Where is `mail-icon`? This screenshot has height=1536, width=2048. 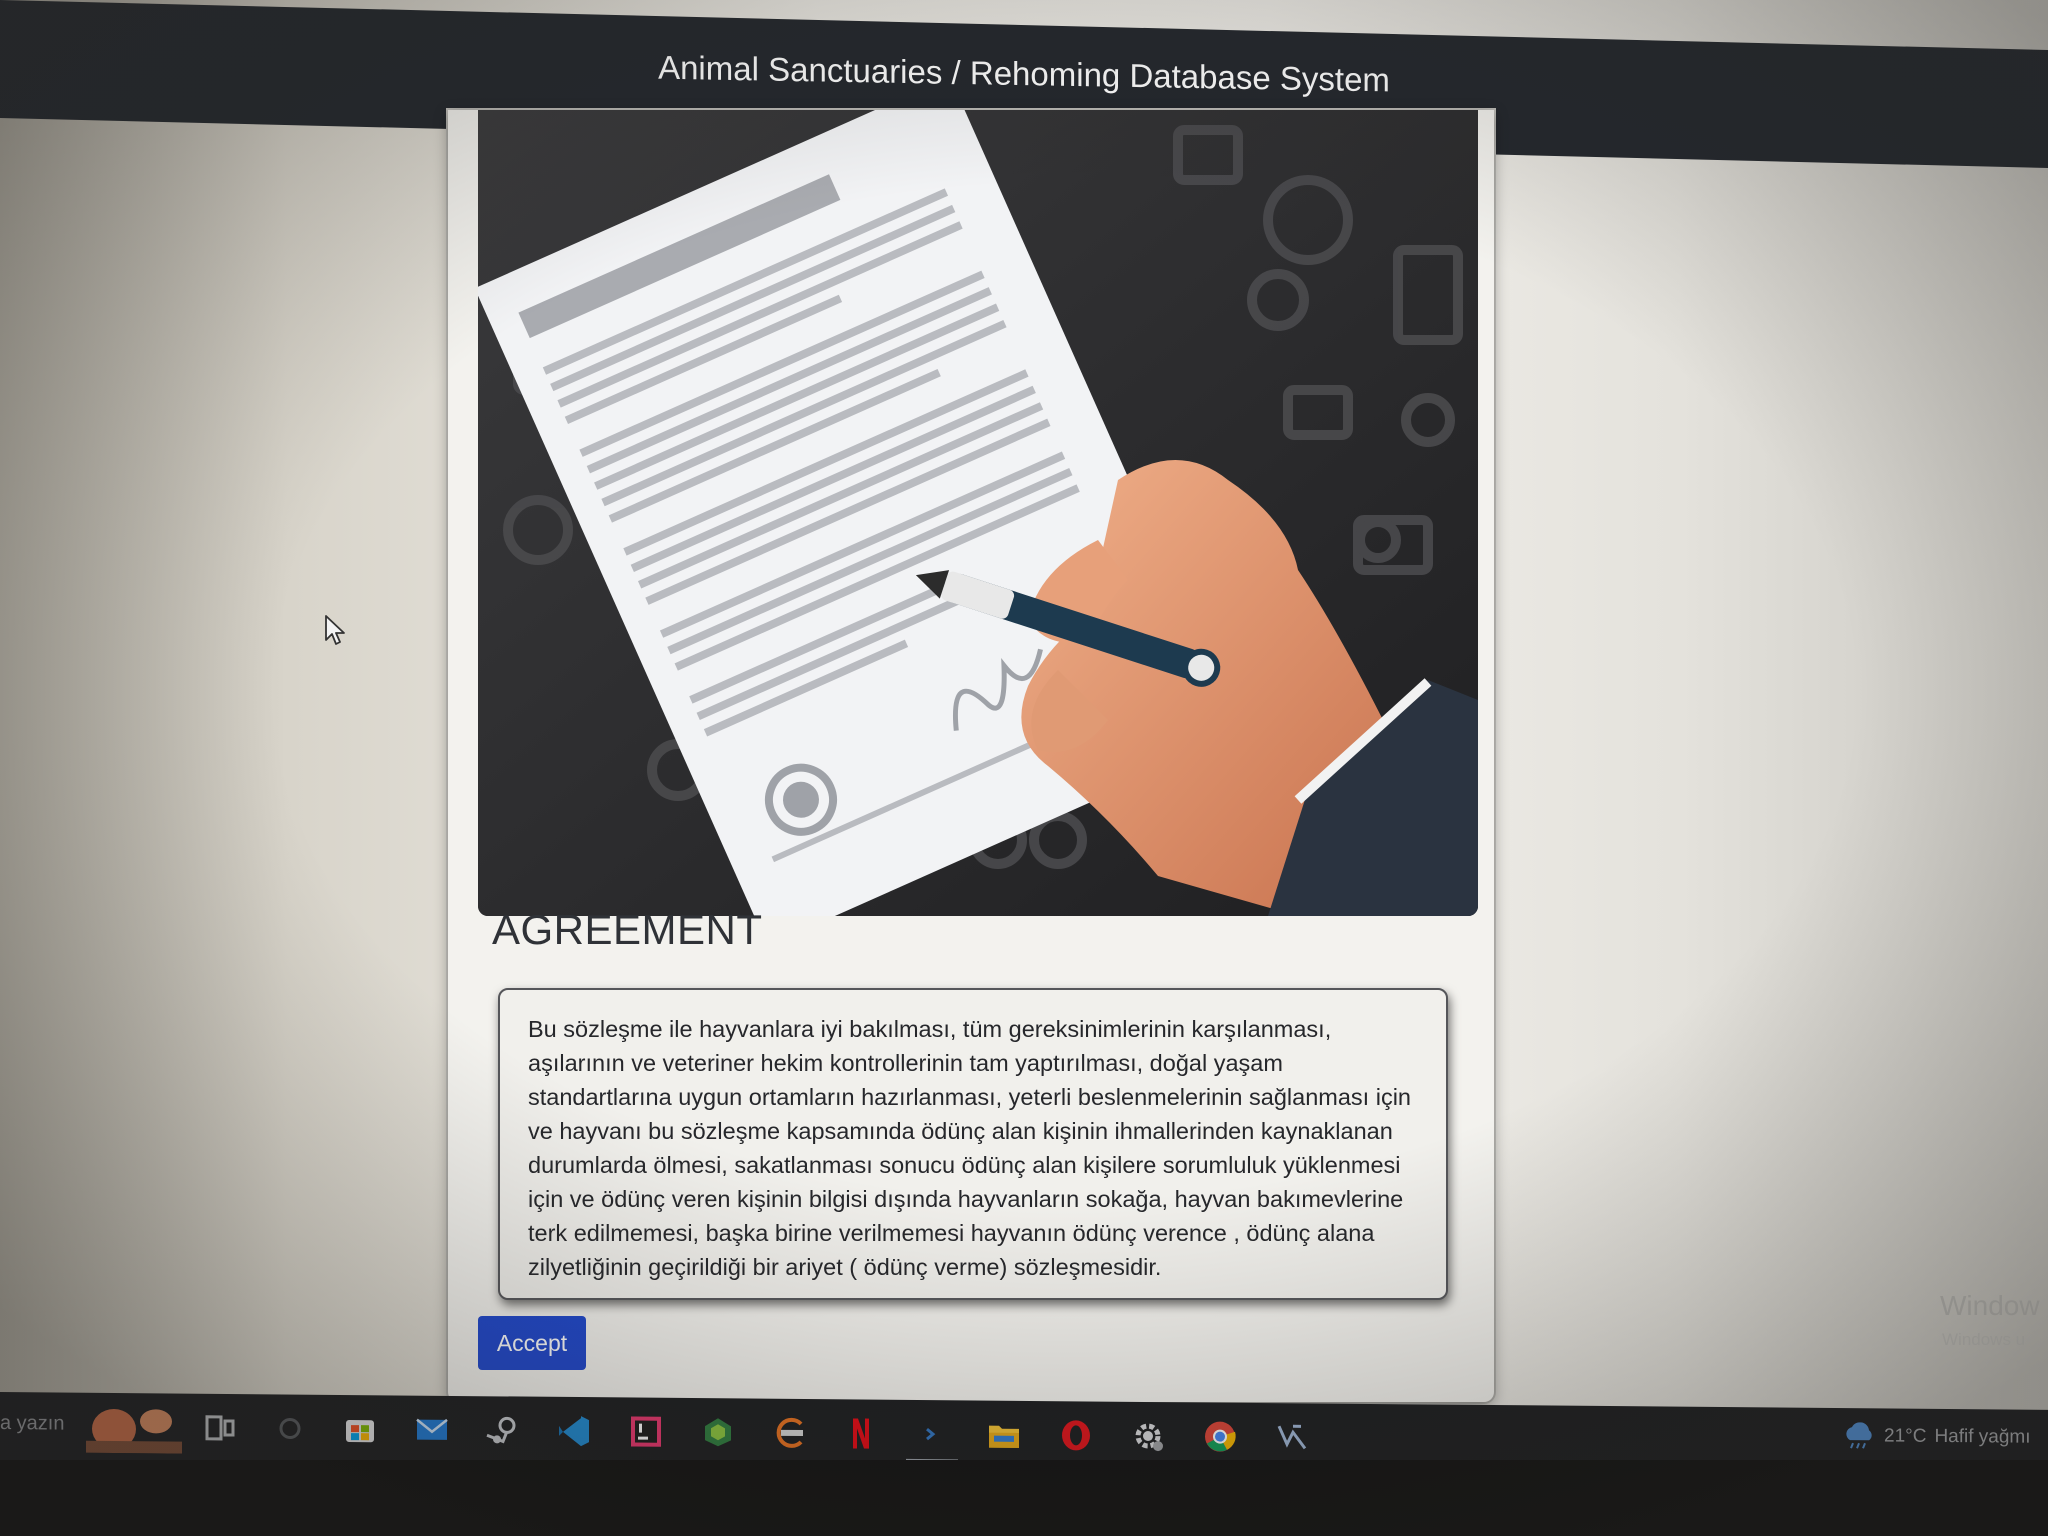
mail-icon is located at coordinates (432, 1429).